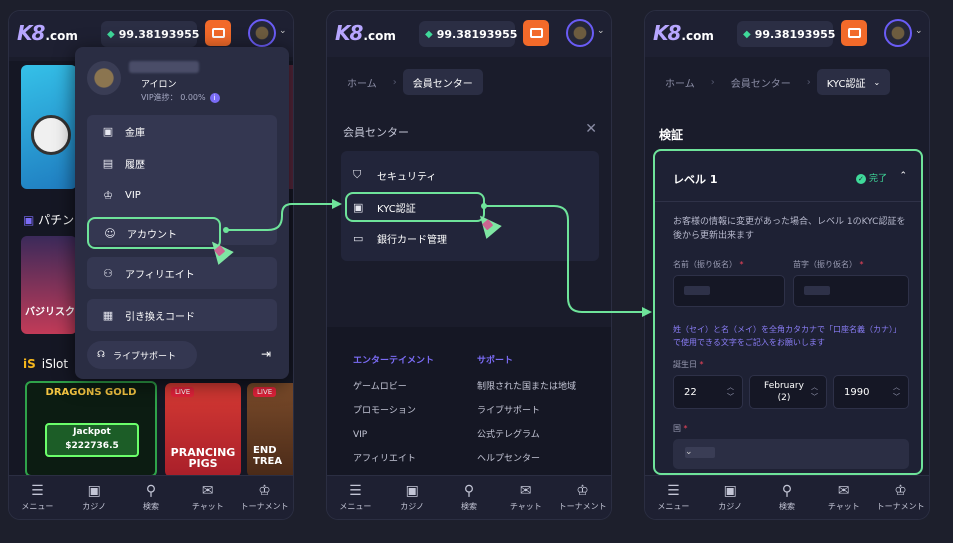 The height and width of the screenshot is (543, 953). What do you see at coordinates (358, 207) in the screenshot?
I see `id-card-icon: ▣` at bounding box center [358, 207].